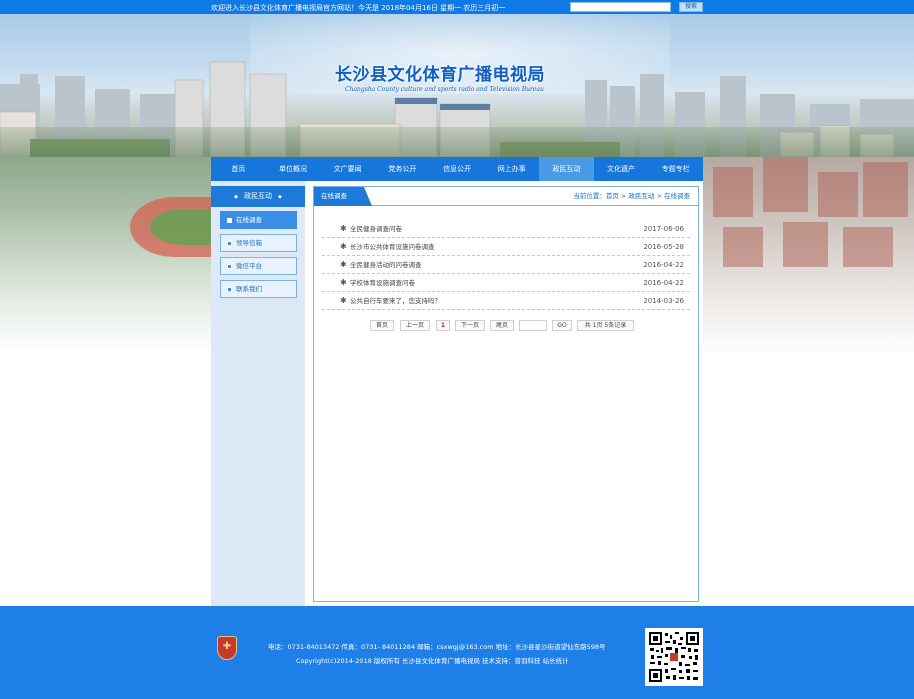 This screenshot has width=914, height=699. I want to click on sidebar-item-online-survey: 在线调查, so click(258, 220).